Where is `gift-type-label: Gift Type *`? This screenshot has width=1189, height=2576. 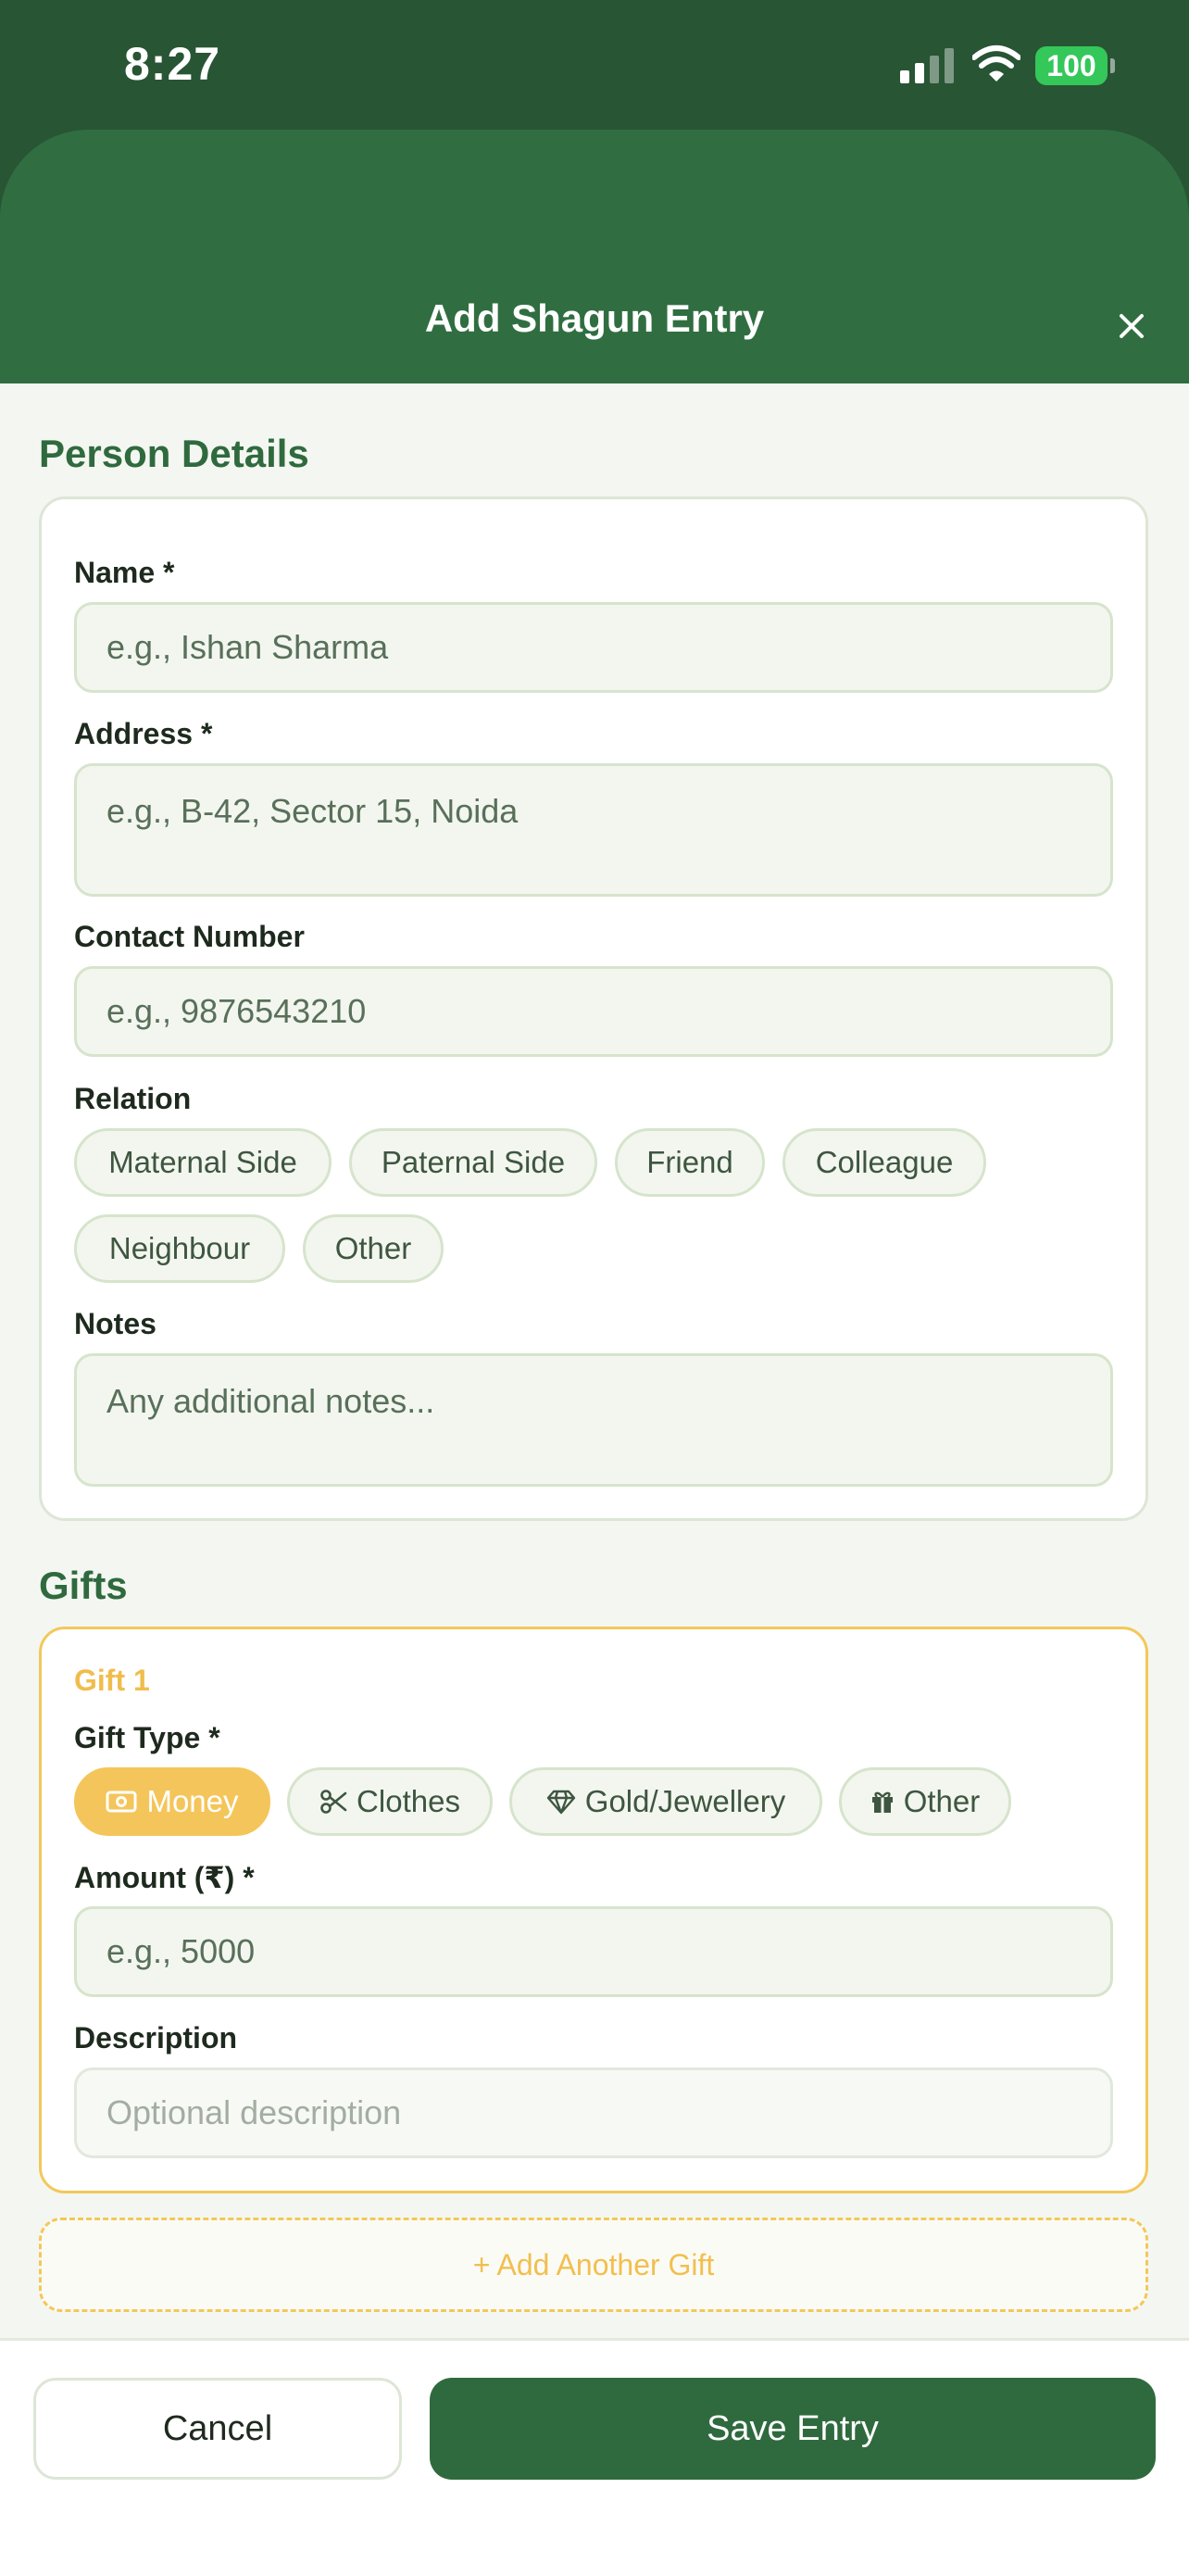
gift-type-label: Gift Type * is located at coordinates (147, 1737).